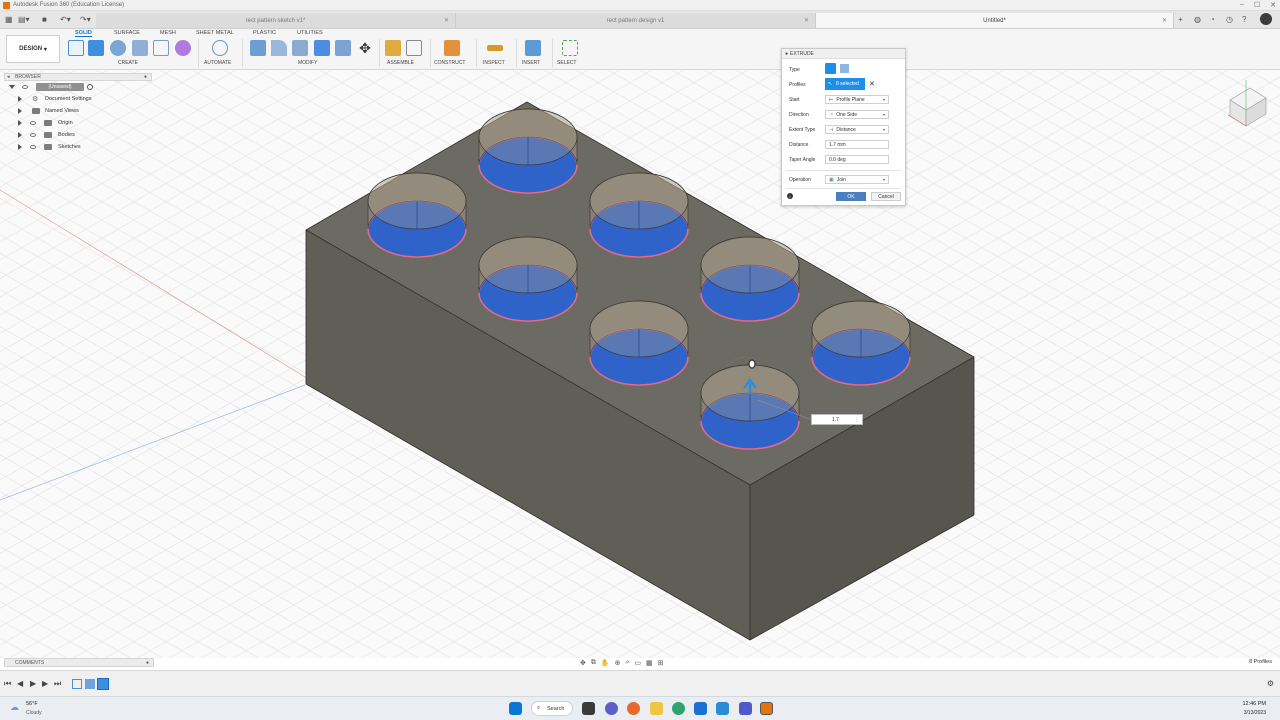  Describe the element at coordinates (857, 129) in the screenshot. I see `extent-select: ⊣ Distance ▾` at that location.